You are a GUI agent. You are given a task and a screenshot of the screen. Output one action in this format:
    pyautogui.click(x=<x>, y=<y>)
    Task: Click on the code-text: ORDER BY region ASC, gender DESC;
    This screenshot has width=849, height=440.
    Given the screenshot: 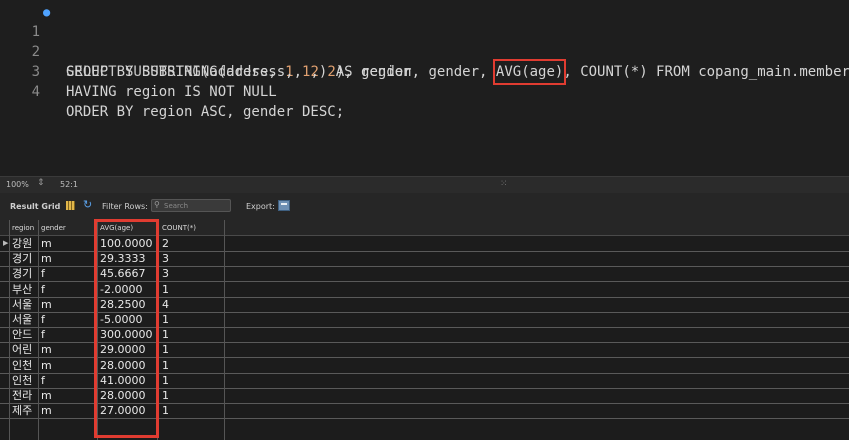 What is the action you would take?
    pyautogui.click(x=205, y=112)
    